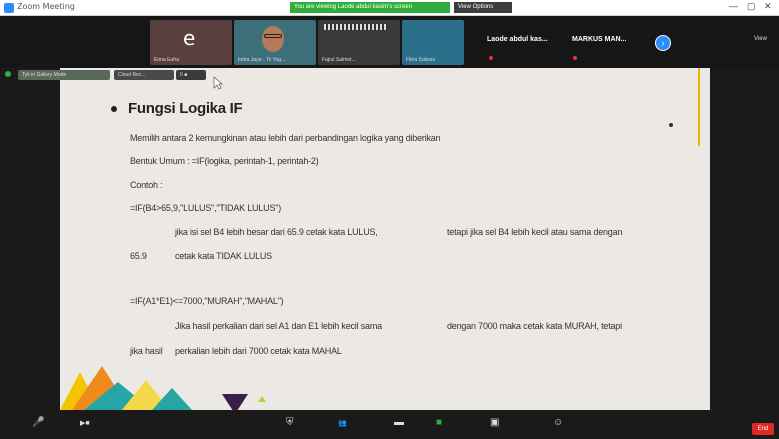 The width and height of the screenshot is (779, 439). I want to click on chat-icon: ▬, so click(399, 422).